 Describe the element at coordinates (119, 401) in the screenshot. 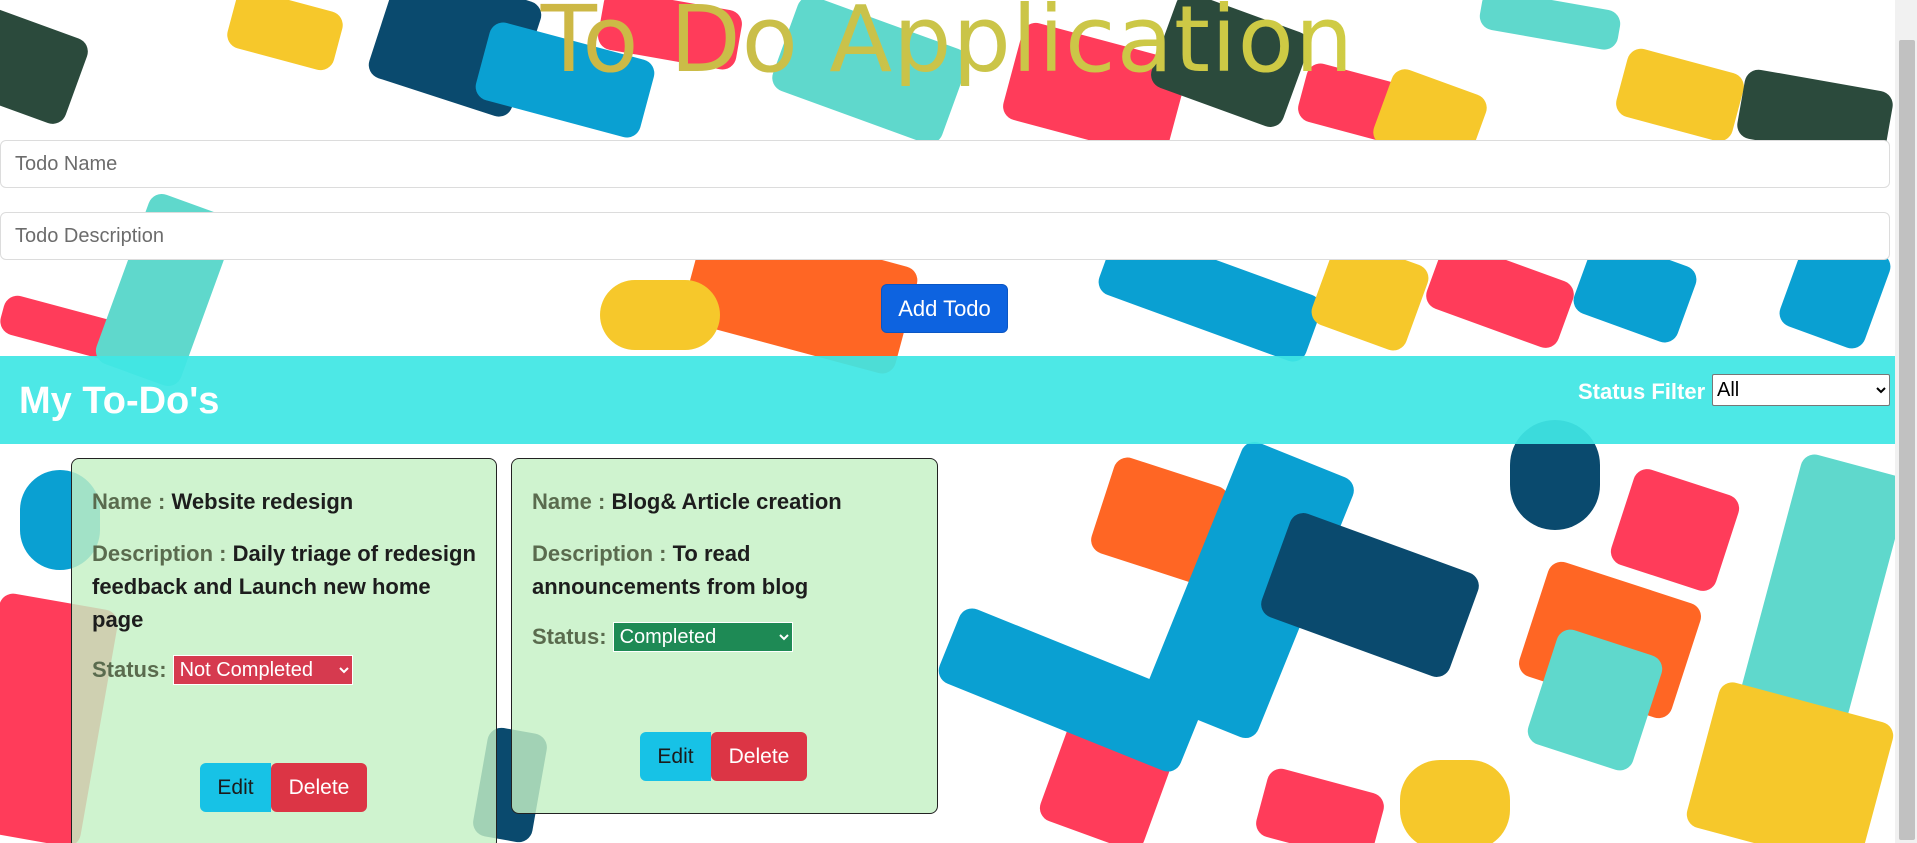

I see `list-title: My To-Do's` at that location.